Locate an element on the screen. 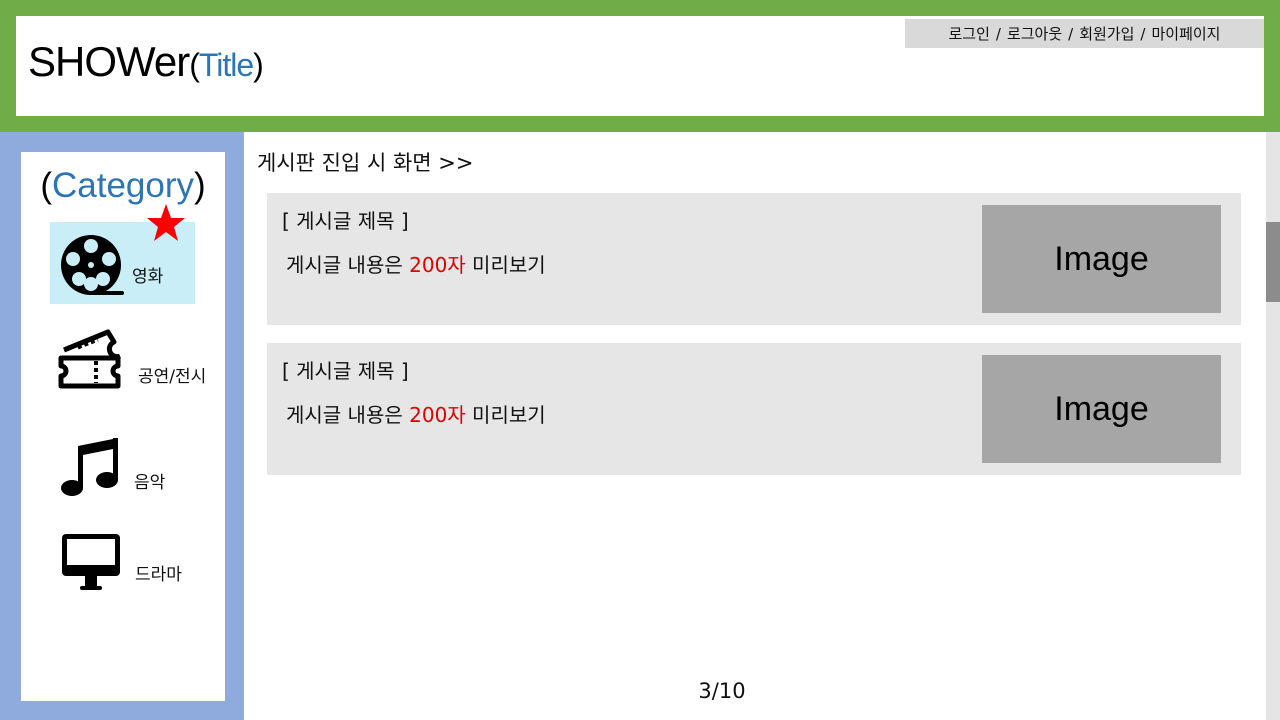 The image size is (1280, 720). category-title-paren-open: ( is located at coordinates (46, 185).